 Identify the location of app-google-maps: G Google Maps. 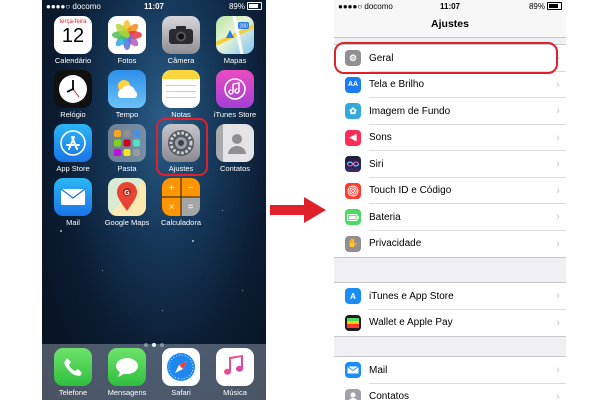
(127, 202).